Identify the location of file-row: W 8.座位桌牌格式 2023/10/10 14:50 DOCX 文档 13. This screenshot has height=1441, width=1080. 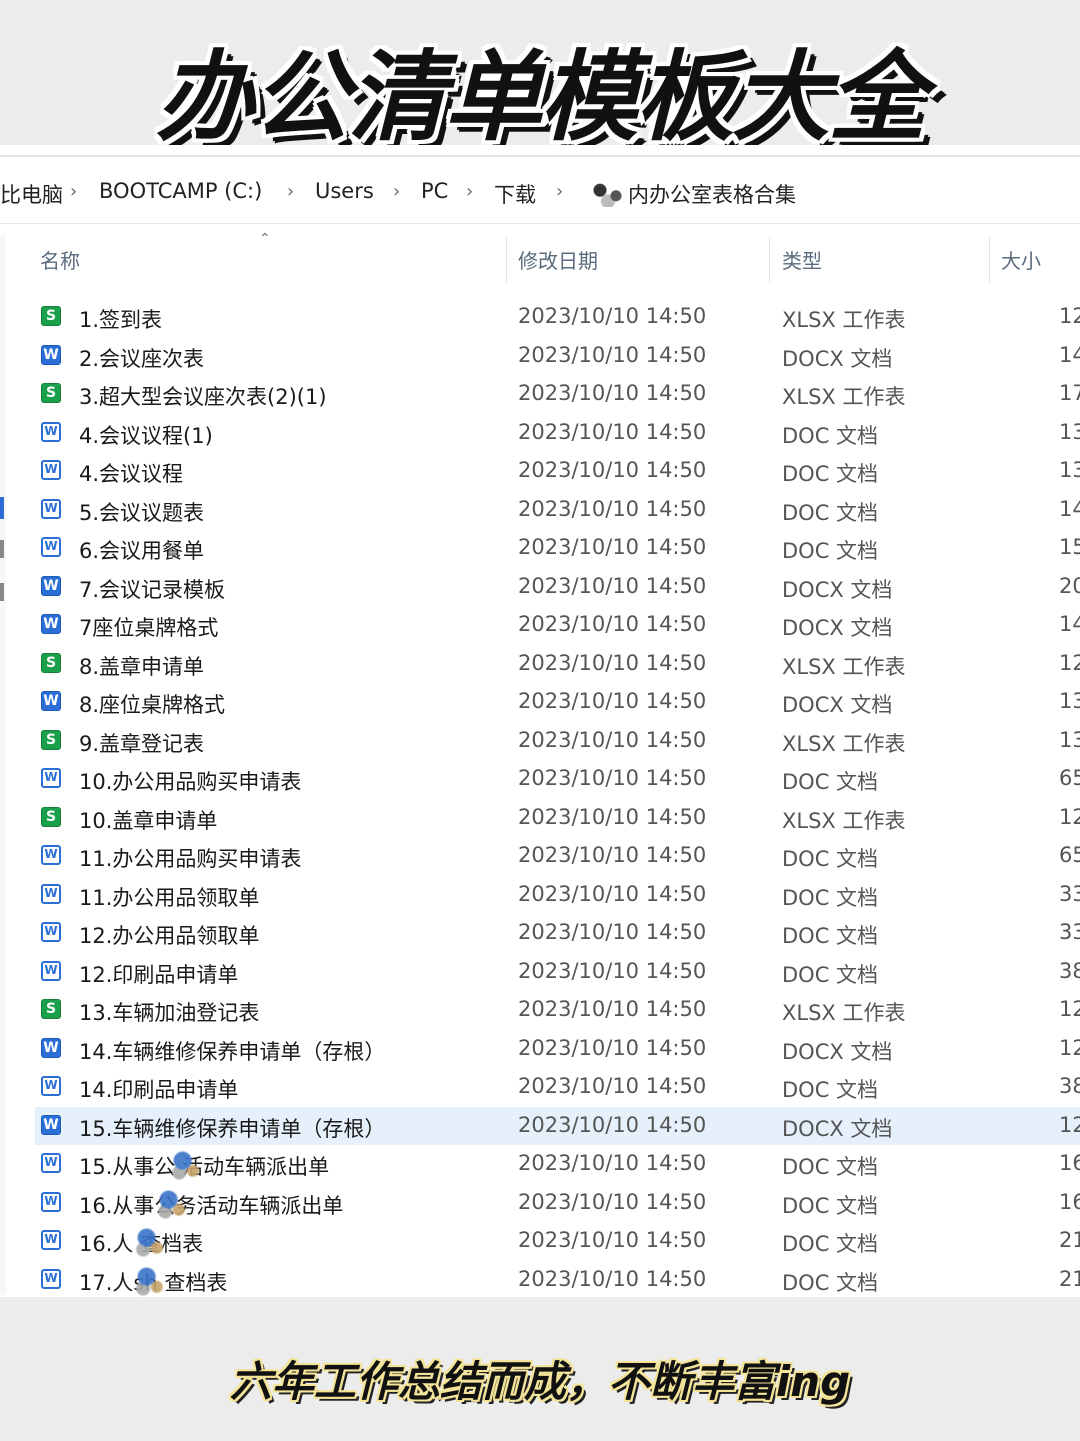
(557, 702).